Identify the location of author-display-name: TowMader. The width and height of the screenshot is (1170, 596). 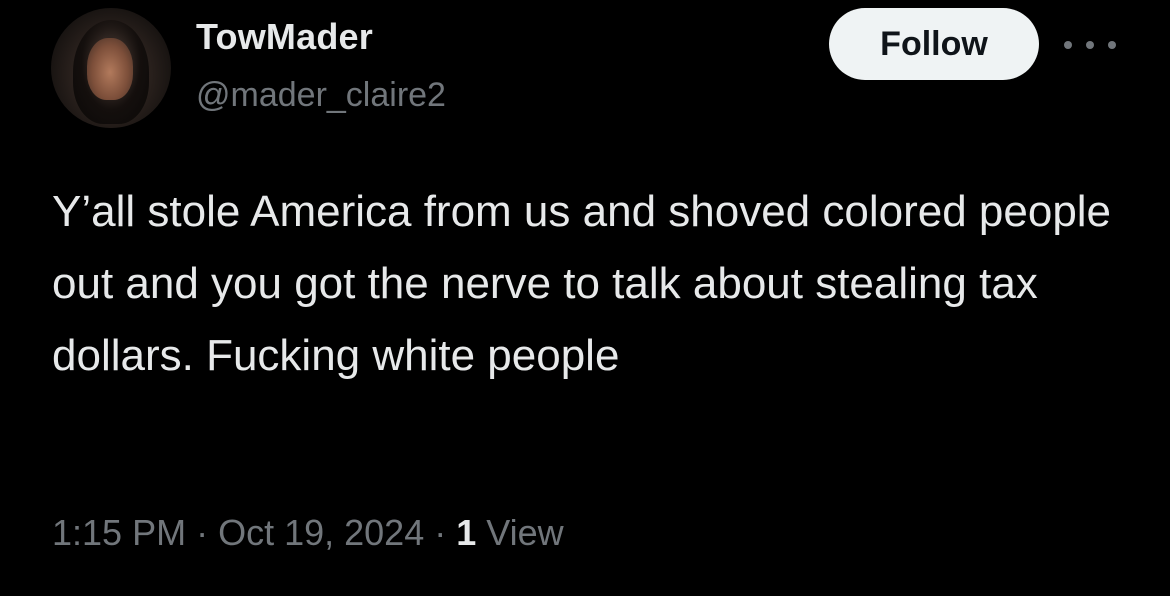
(284, 37).